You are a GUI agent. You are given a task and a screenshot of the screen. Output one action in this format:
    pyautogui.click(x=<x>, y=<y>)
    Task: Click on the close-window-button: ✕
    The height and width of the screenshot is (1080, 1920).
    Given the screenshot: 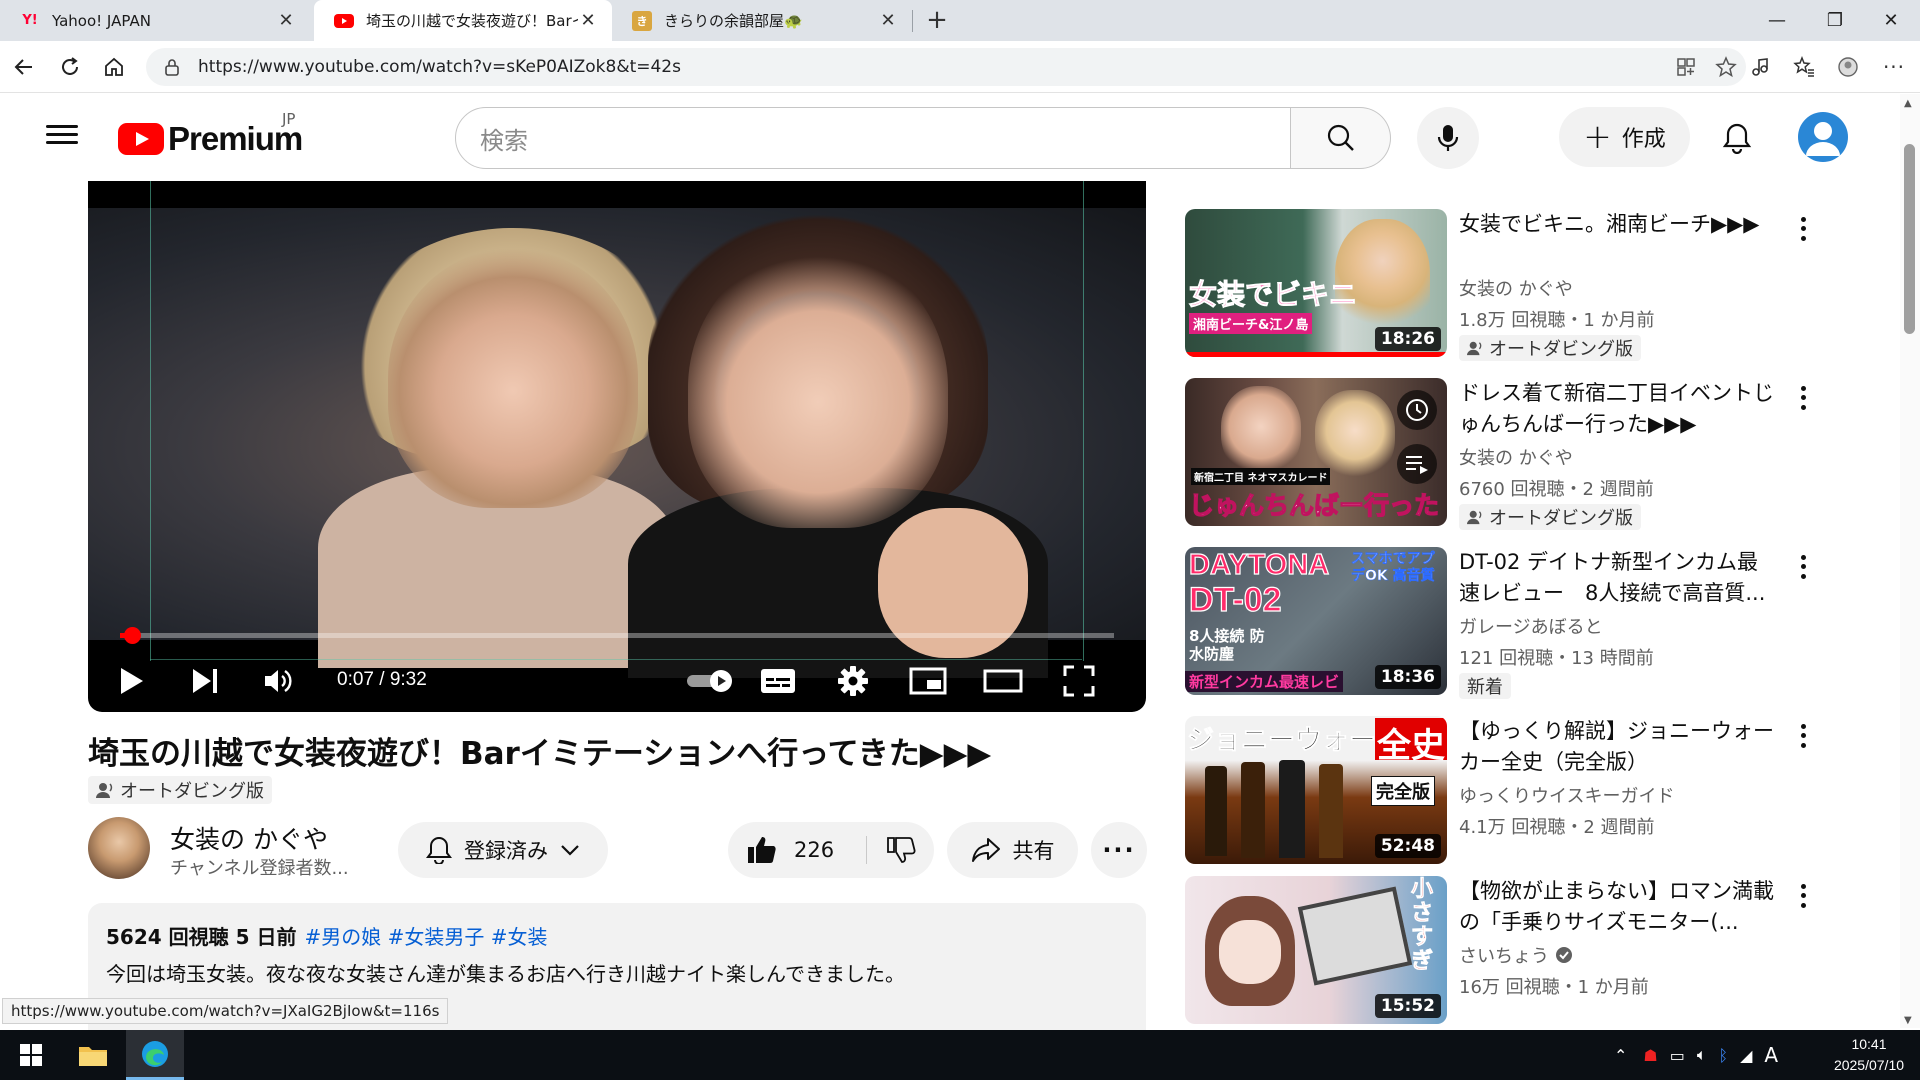 What is the action you would take?
    pyautogui.click(x=1891, y=20)
    